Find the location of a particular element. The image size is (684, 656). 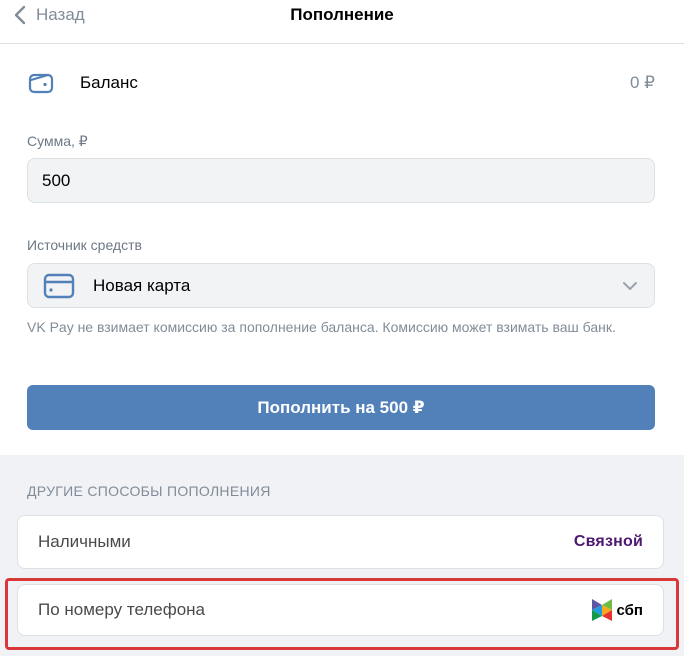

method-cash: Наличными Связной is located at coordinates (340, 542).